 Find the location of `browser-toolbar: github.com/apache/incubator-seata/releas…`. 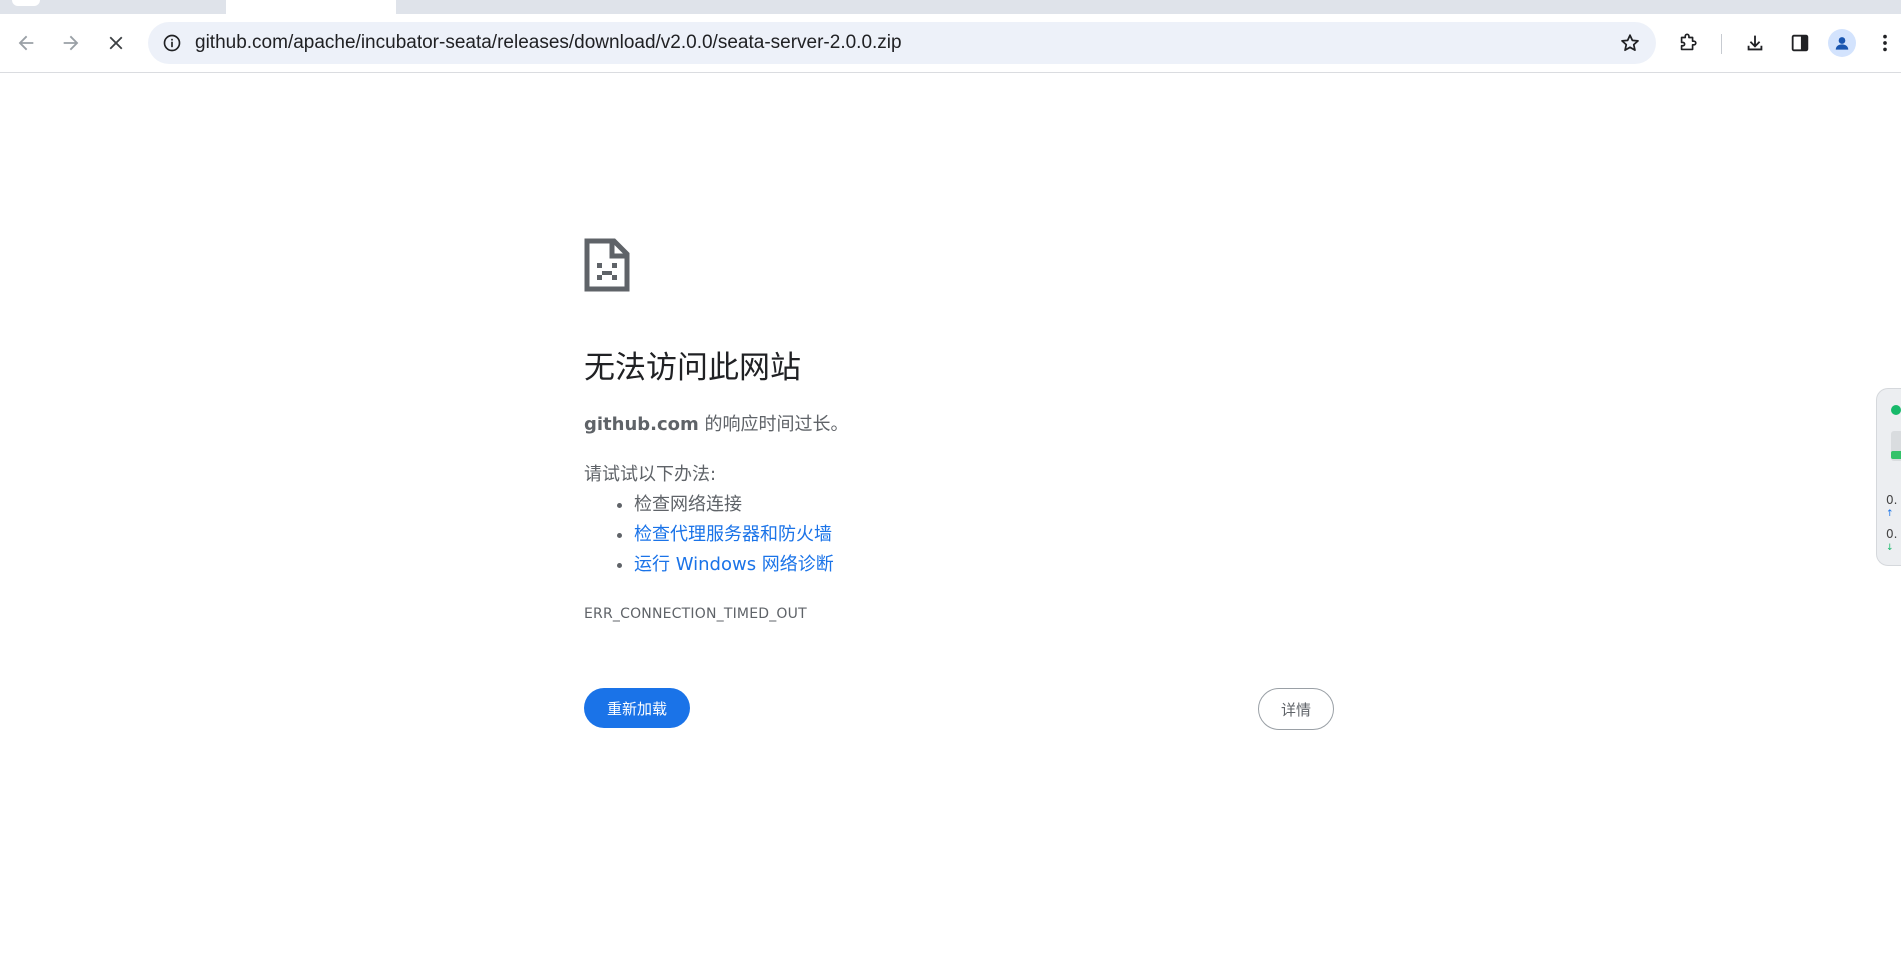

browser-toolbar: github.com/apache/incubator-seata/releas… is located at coordinates (950, 43).